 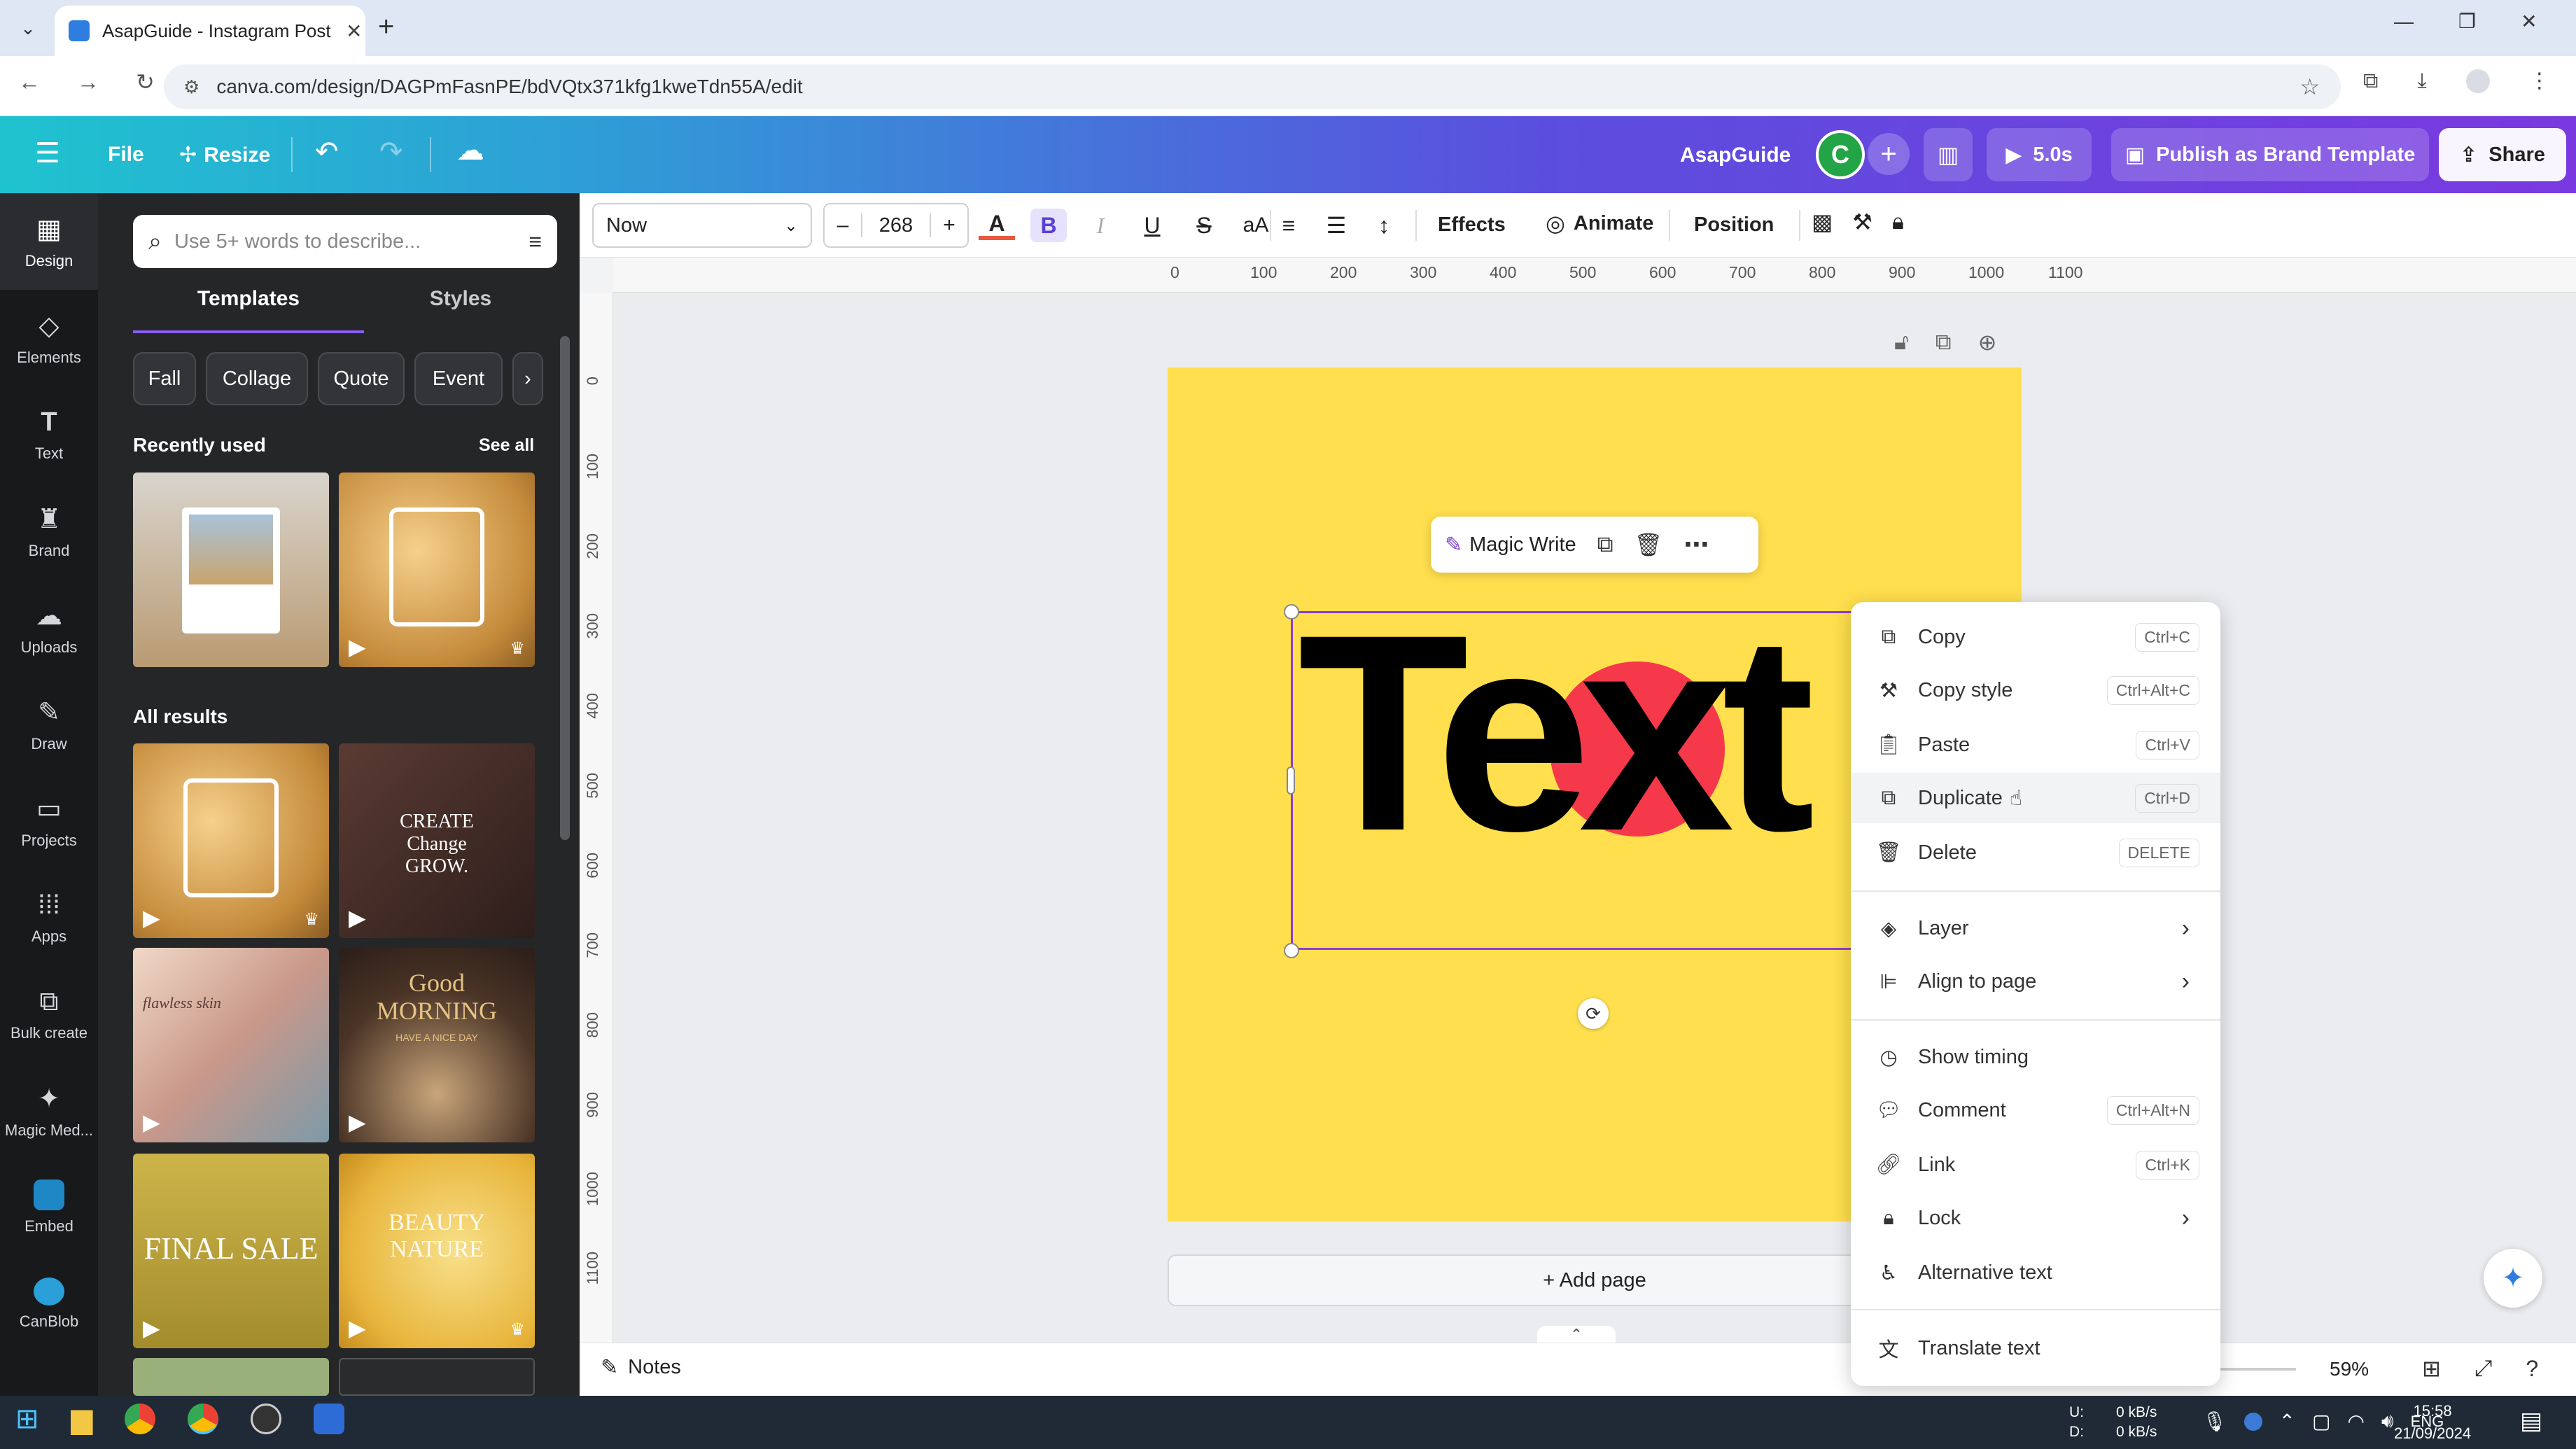 I want to click on trash-icon: 🗑︎, so click(x=1648, y=544).